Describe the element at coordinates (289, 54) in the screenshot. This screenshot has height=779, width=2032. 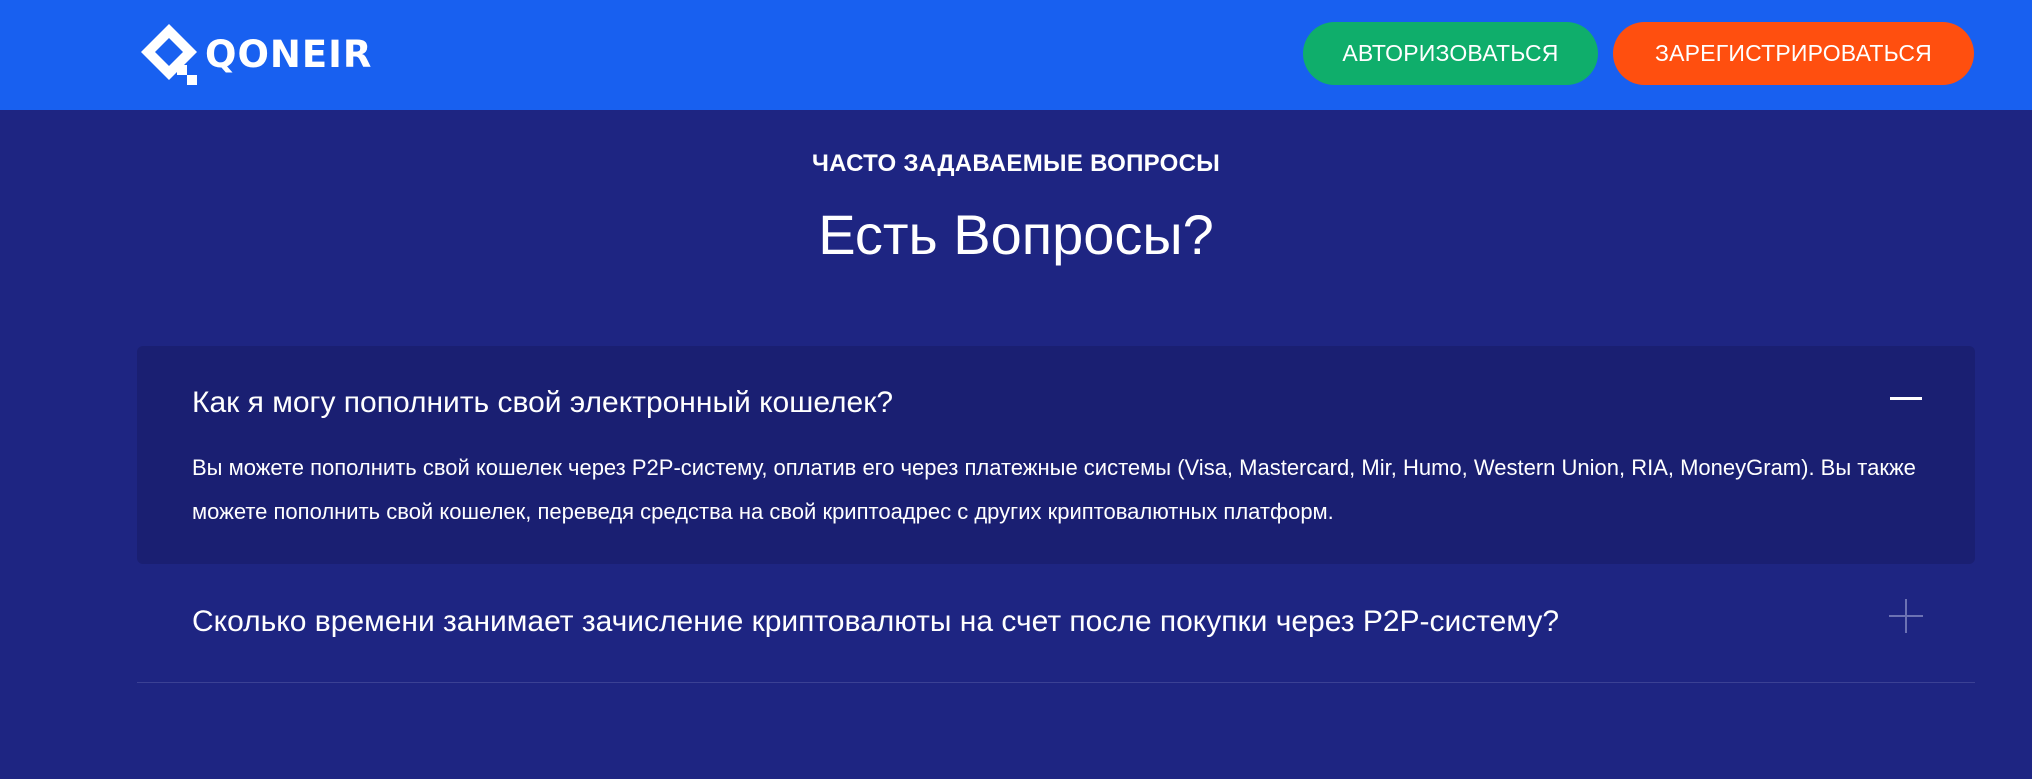
I see `brand-name: QONEIR` at that location.